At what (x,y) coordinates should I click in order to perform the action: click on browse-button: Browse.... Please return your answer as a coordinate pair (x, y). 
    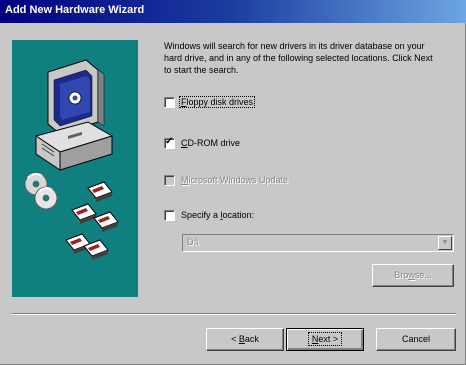
    Looking at the image, I should click on (413, 275).